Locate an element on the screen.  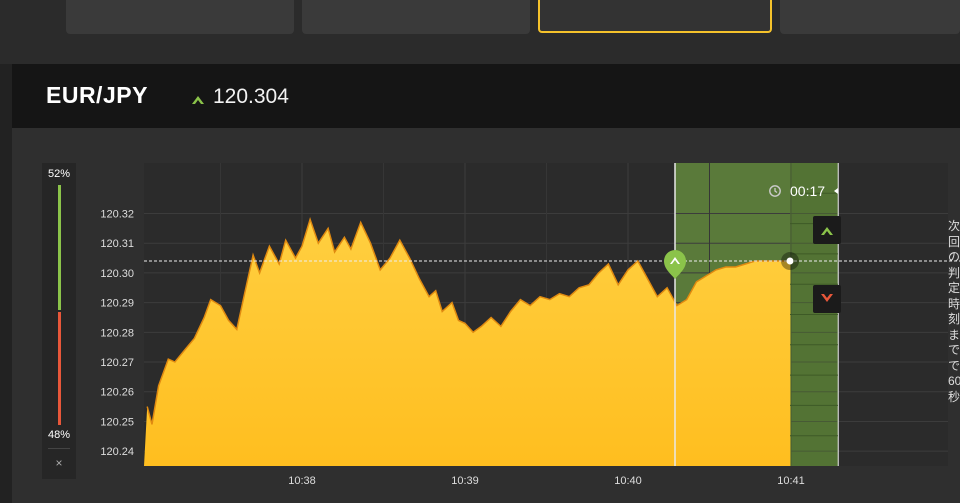
y-tick-label: 120.28 is located at coordinates (117, 333).